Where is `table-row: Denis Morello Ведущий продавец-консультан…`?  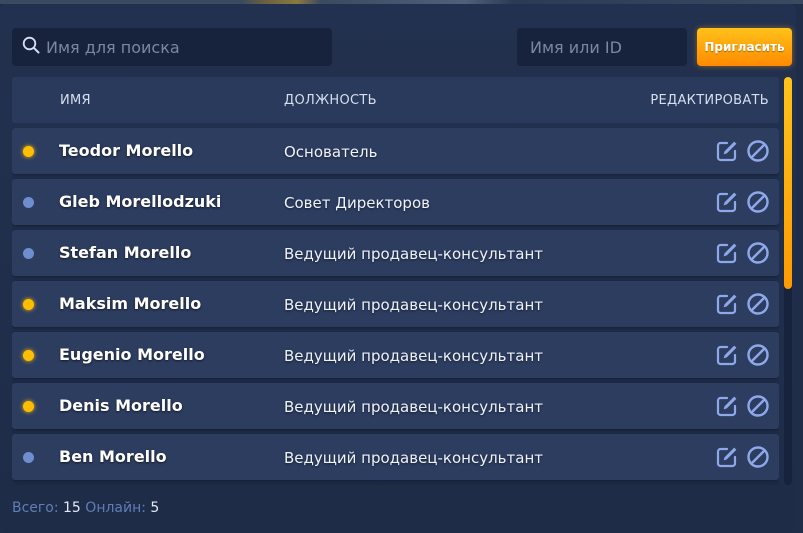
table-row: Denis Morello Ведущий продавец-консультан… is located at coordinates (395, 406).